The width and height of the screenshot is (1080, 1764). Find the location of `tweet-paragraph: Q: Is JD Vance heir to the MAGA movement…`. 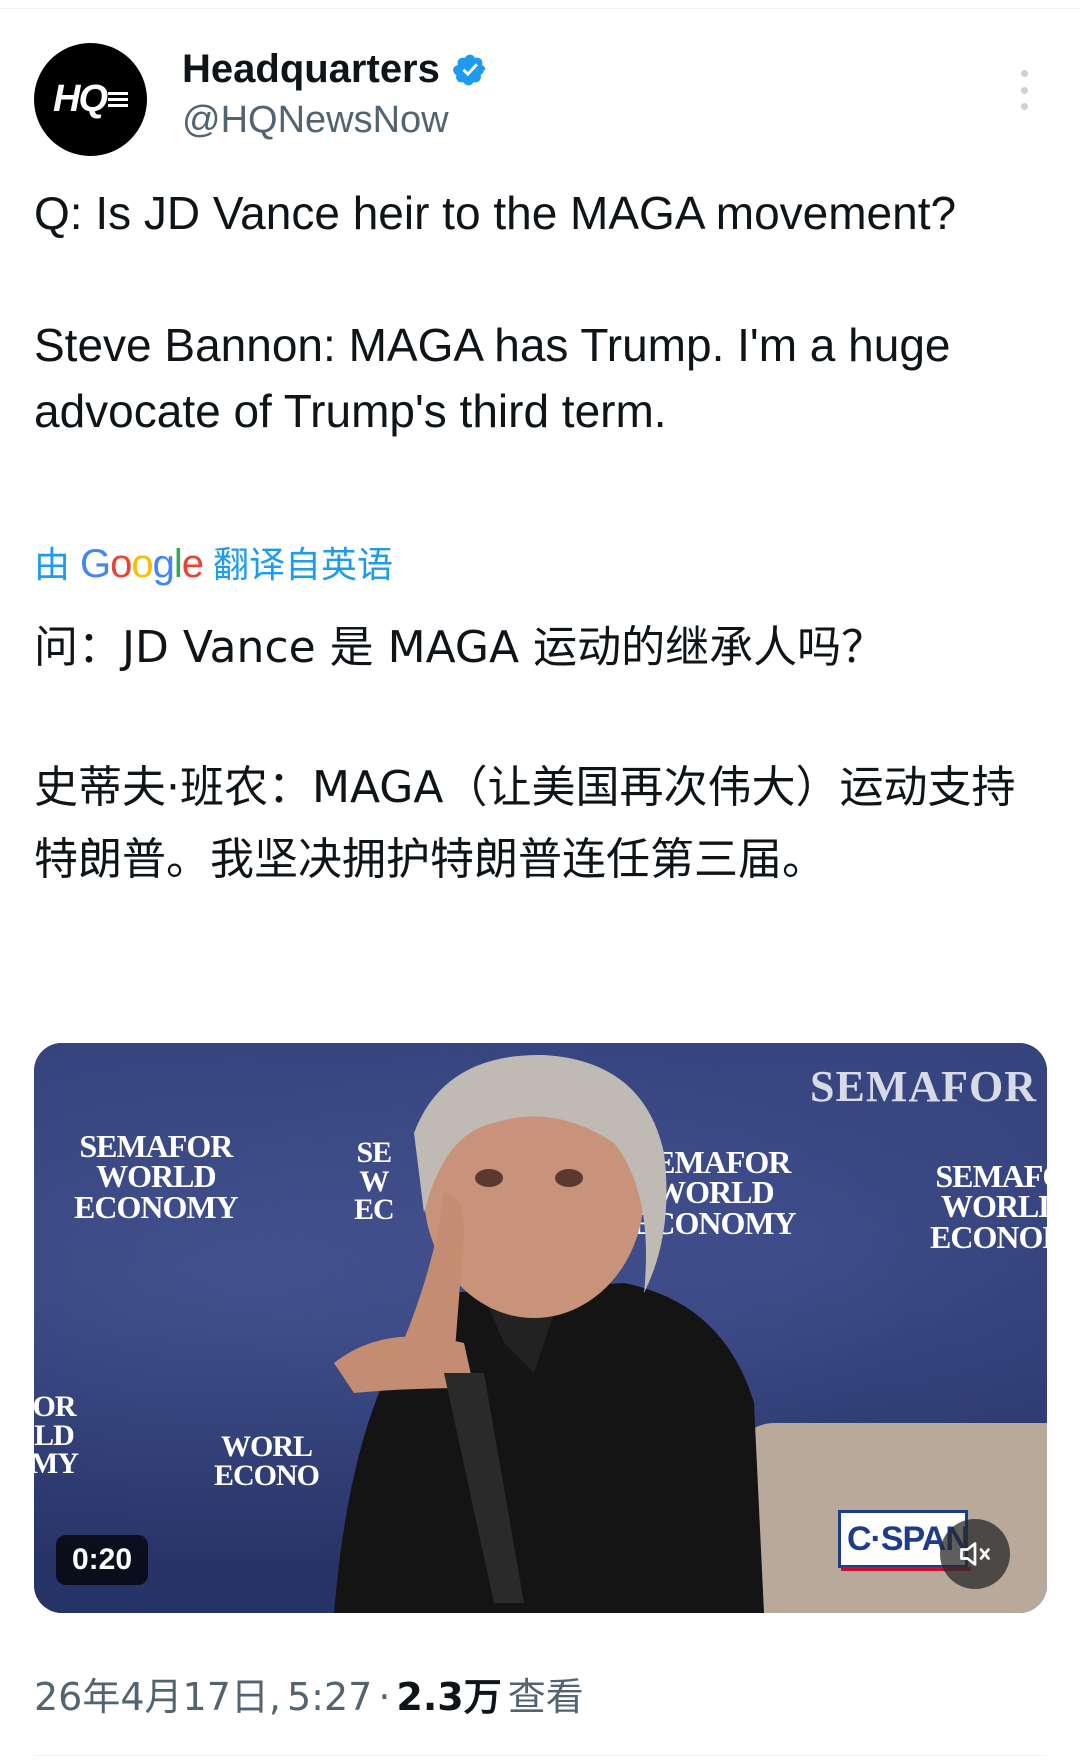

tweet-paragraph: Q: Is JD Vance heir to the MAGA movement… is located at coordinates (495, 213).